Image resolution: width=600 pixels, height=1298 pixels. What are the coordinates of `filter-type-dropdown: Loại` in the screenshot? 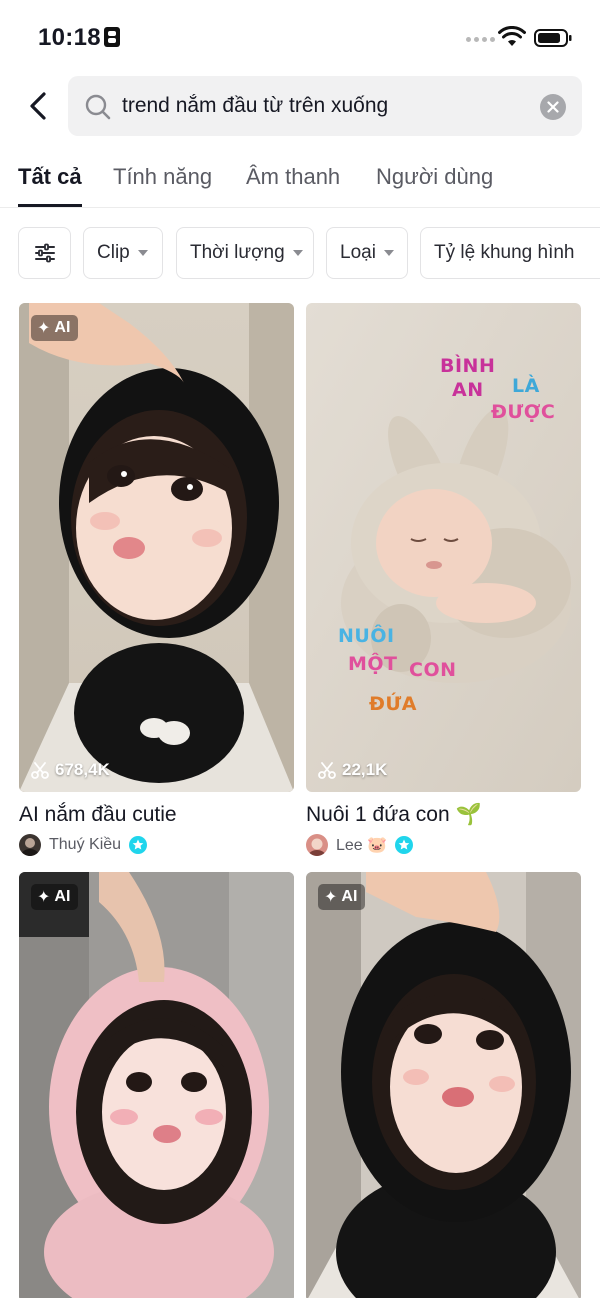 It's located at (367, 253).